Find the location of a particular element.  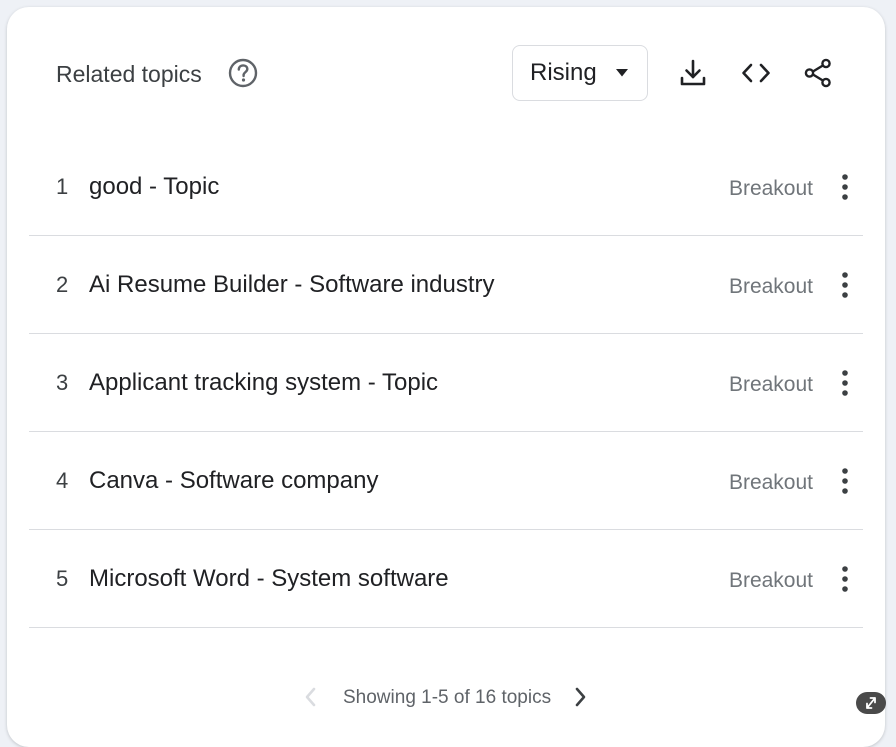

row-topic-link: Ai Resume Builder - Software industry is located at coordinates (292, 285).